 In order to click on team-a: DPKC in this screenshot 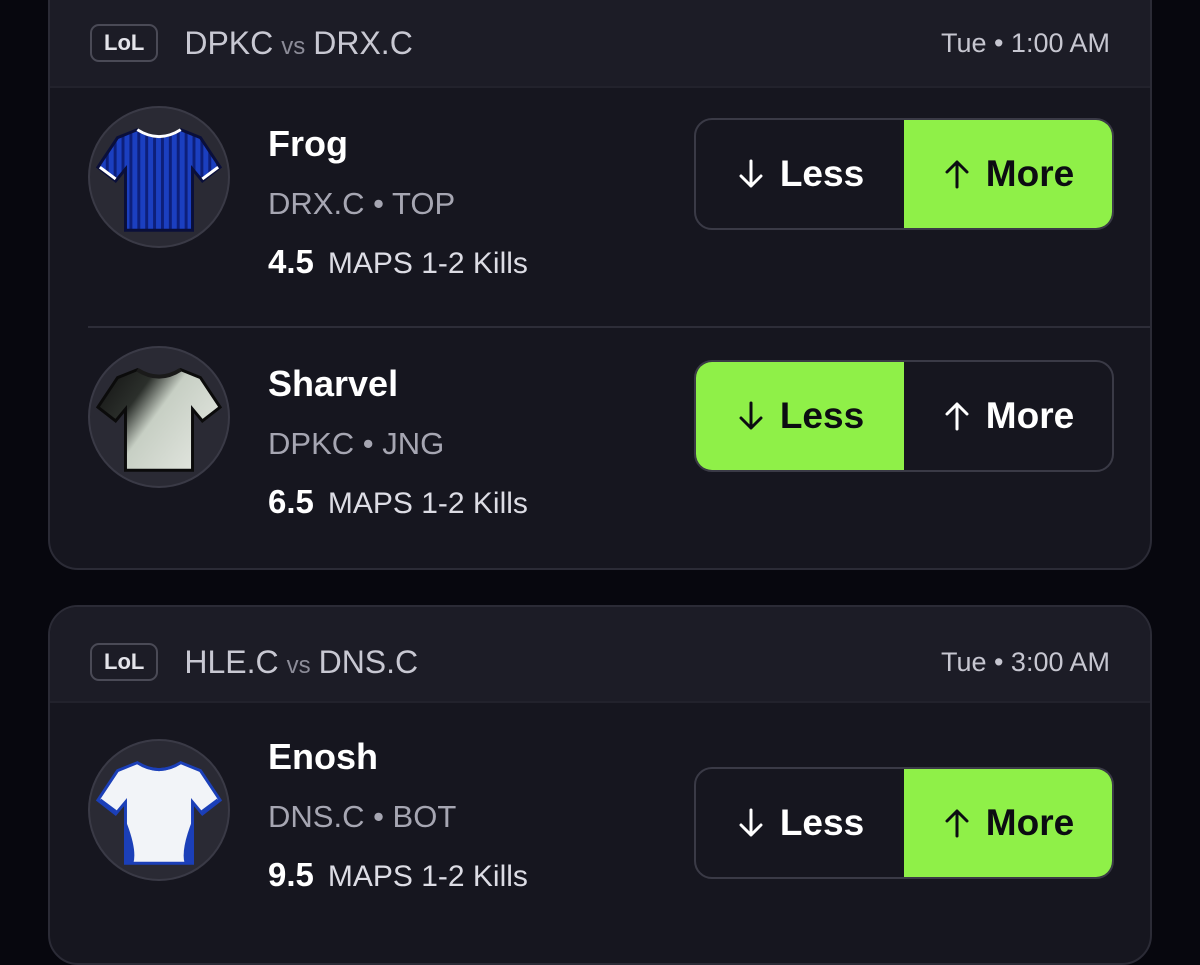, I will do `click(229, 42)`.